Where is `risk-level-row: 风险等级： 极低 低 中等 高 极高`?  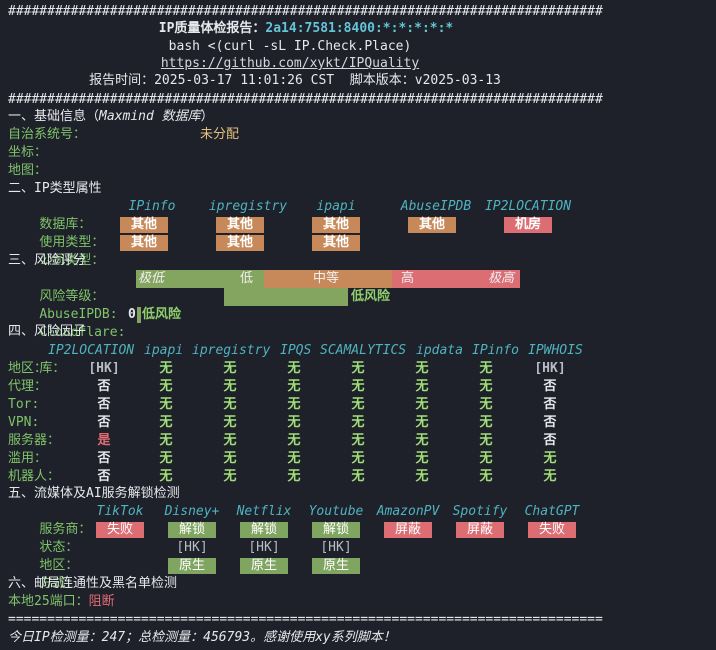
risk-level-row: 风险等级： 极低 低 中等 高 极高 is located at coordinates (358, 287).